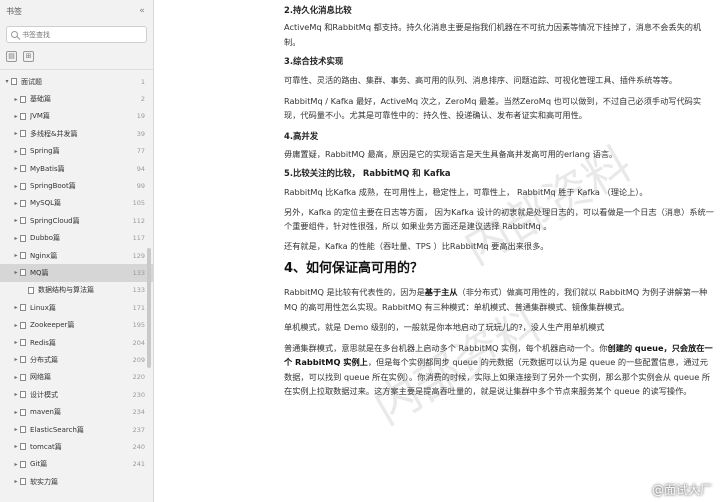 The width and height of the screenshot is (720, 502). Describe the element at coordinates (76, 446) in the screenshot. I see `bookmark-item: ▸ tomcat篇 240` at that location.